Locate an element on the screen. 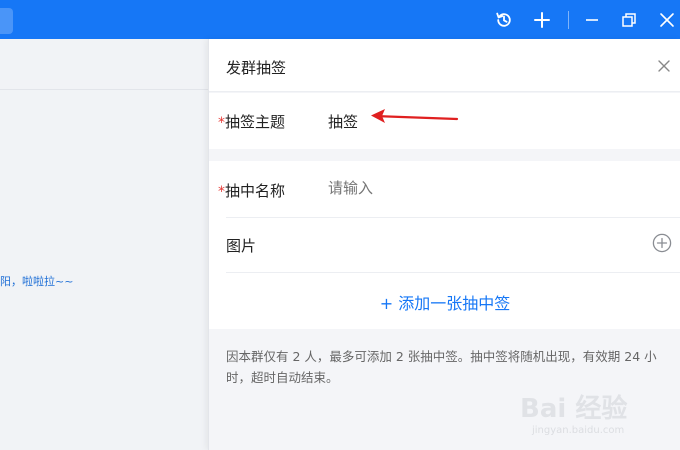 This screenshot has height=450, width=680. history-icon is located at coordinates (504, 20).